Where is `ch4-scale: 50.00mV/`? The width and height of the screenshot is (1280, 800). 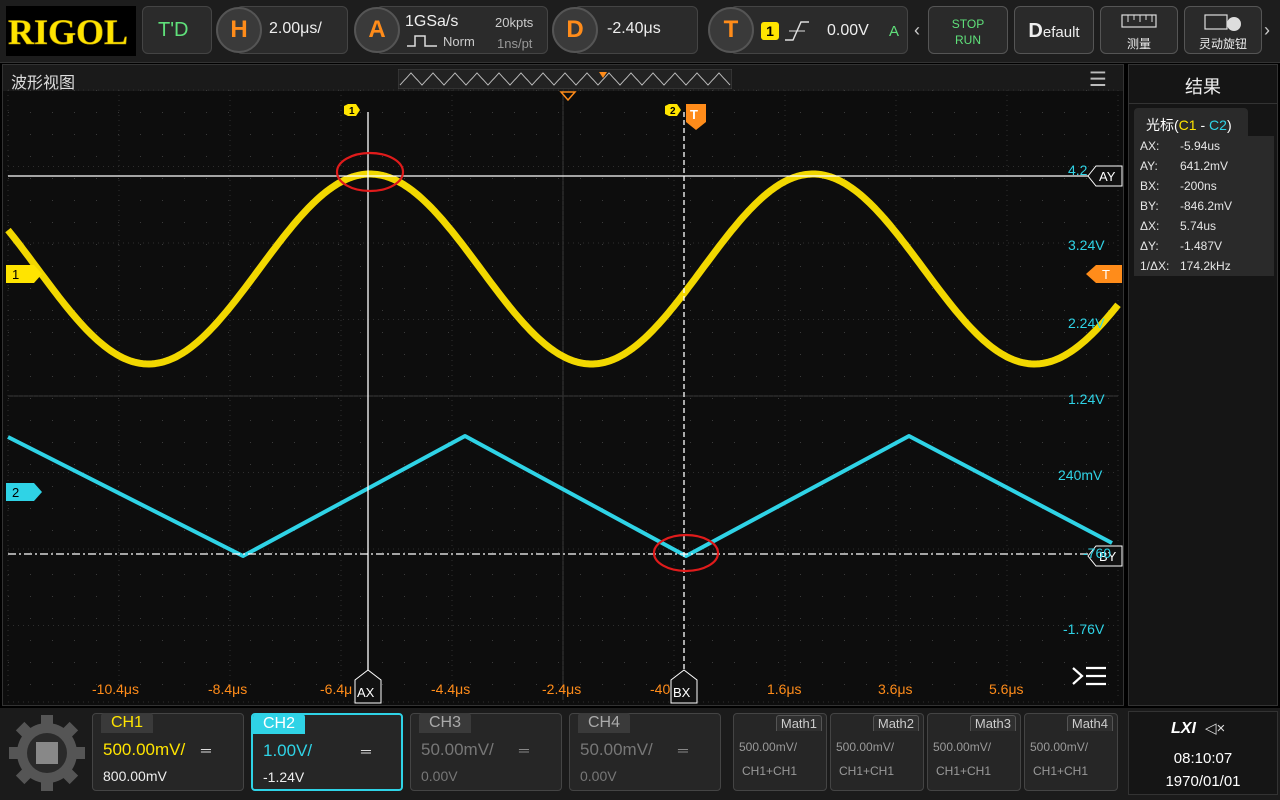
ch4-scale: 50.00mV/ is located at coordinates (616, 749).